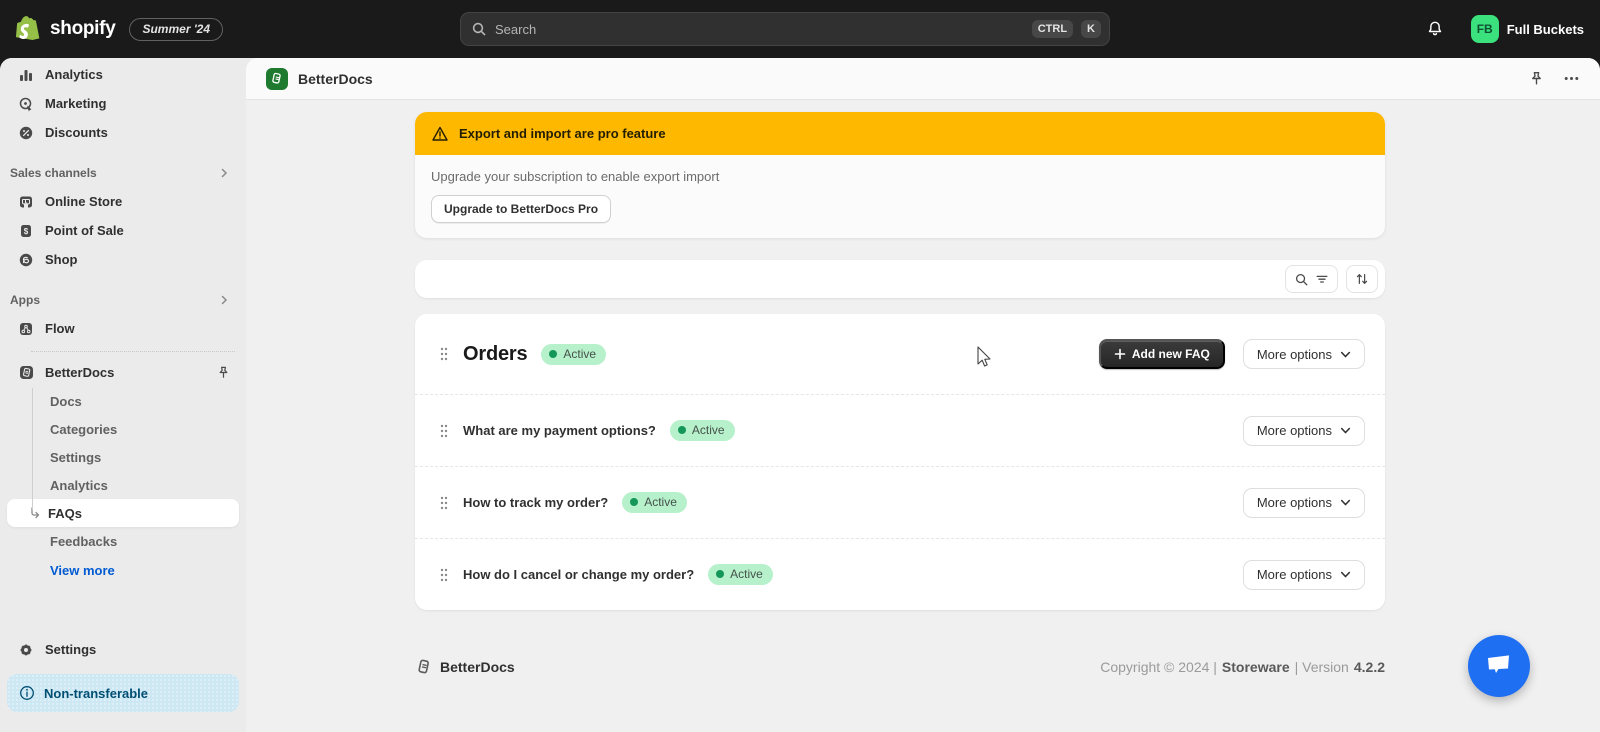  I want to click on sidebar-item-categories: Categories, so click(123, 429).